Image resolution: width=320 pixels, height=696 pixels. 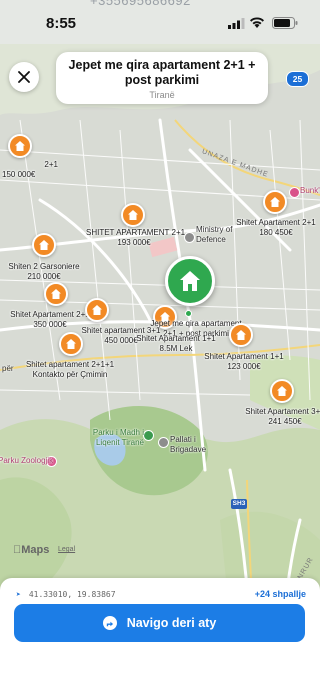 I want to click on poi-bunk: Bunk', so click(x=310, y=191).